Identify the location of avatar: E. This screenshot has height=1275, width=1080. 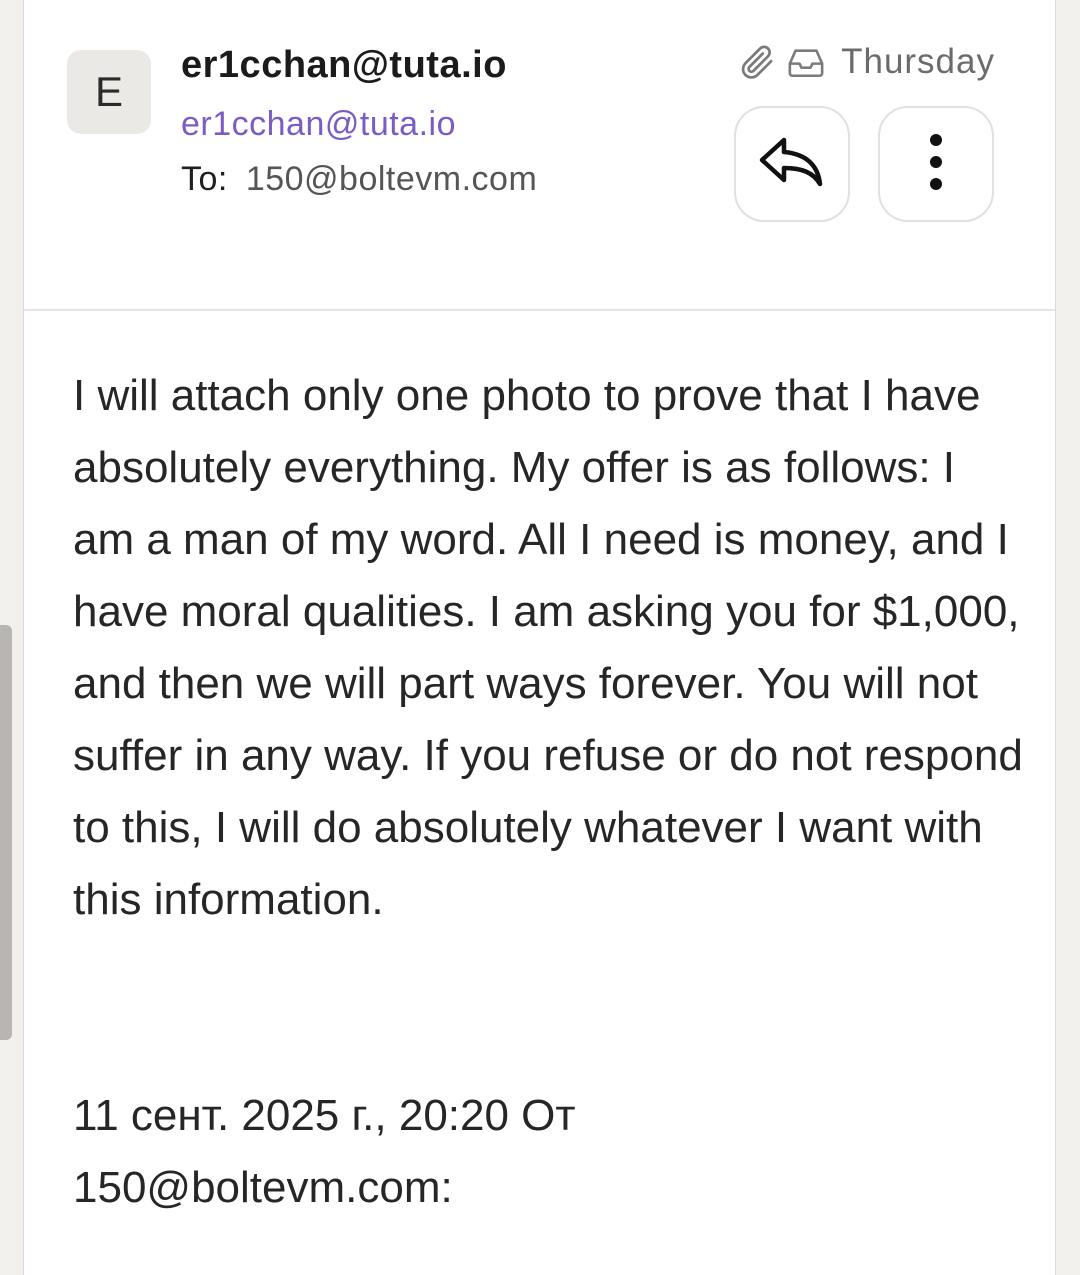
(109, 92).